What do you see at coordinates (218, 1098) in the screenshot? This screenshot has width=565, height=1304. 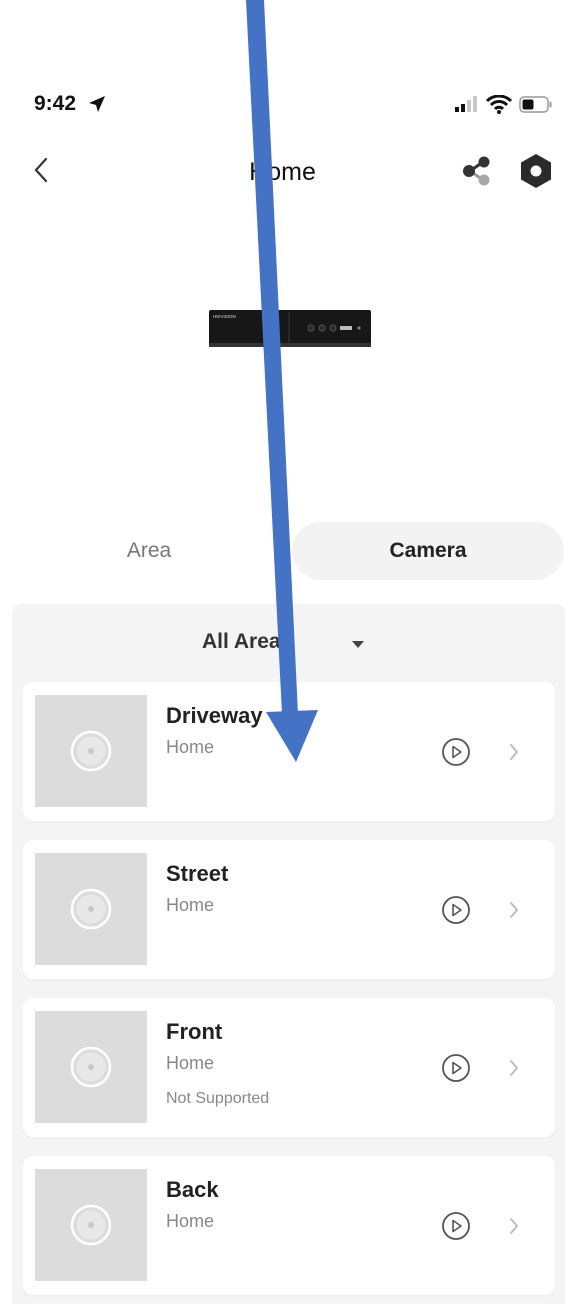 I see `camera-status: Not Supported` at bounding box center [218, 1098].